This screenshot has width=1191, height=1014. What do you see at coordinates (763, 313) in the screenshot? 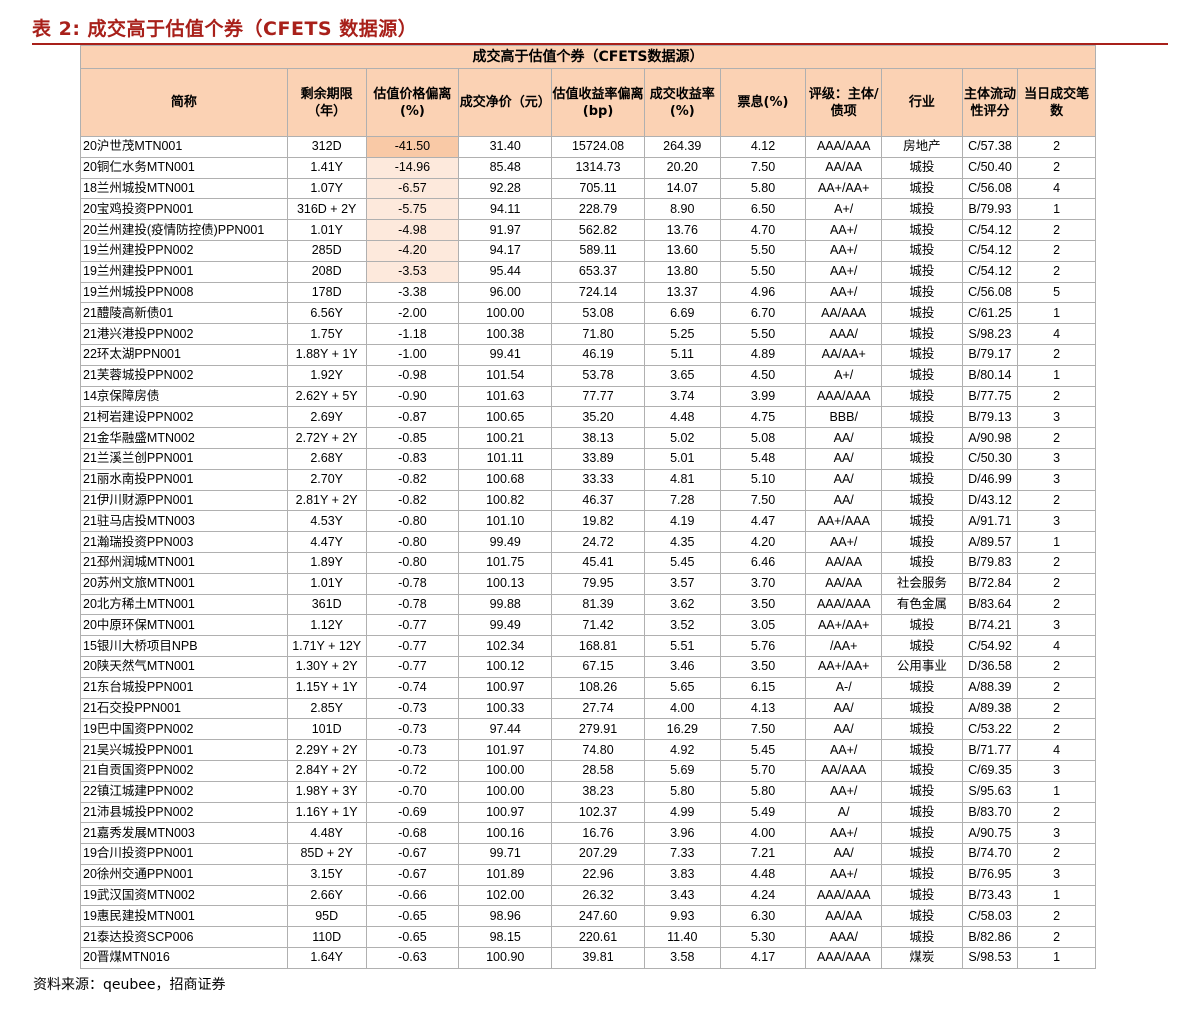
I see `coupon-cell: 6.70` at bounding box center [763, 313].